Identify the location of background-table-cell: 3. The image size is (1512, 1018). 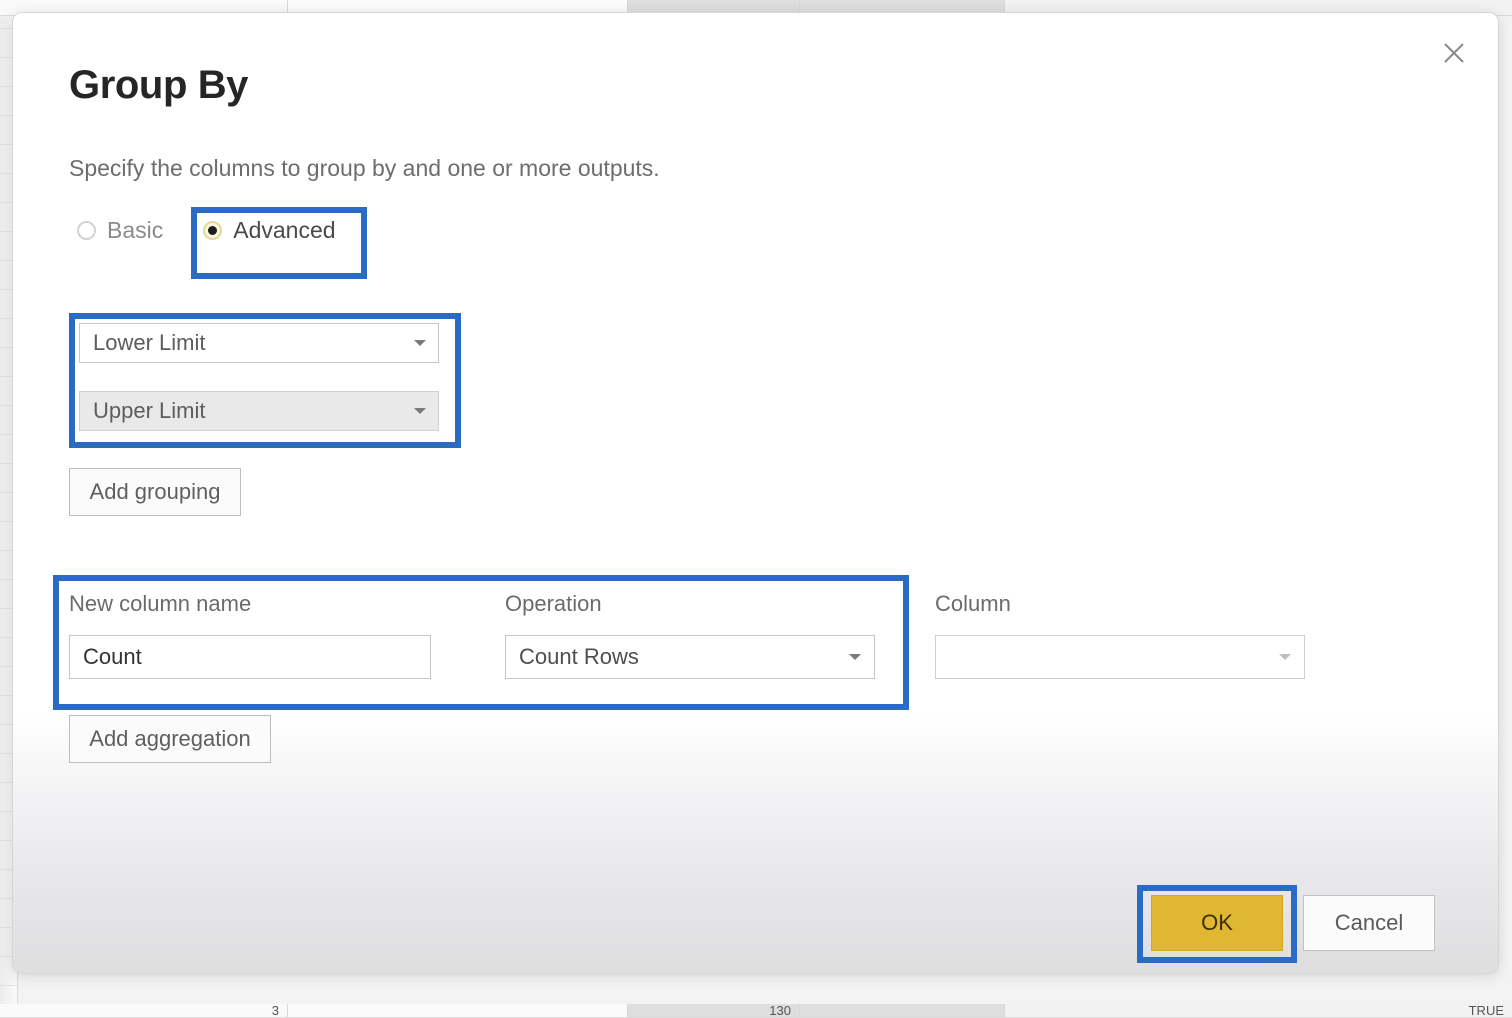
(144, 1010).